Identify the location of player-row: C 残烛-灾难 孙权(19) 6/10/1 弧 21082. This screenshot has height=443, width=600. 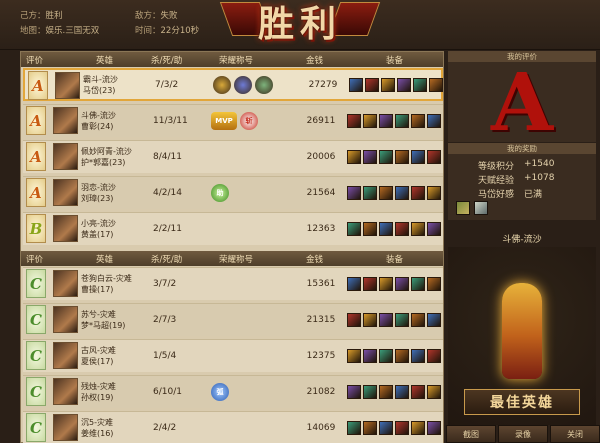
(233, 391).